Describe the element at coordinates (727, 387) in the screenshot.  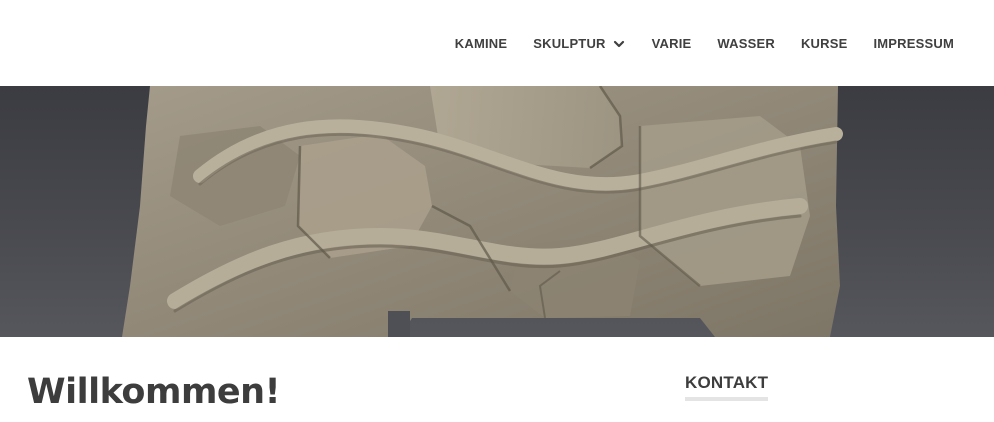
I see `sidebar-widget-title-kontakt: KONTAKT` at that location.